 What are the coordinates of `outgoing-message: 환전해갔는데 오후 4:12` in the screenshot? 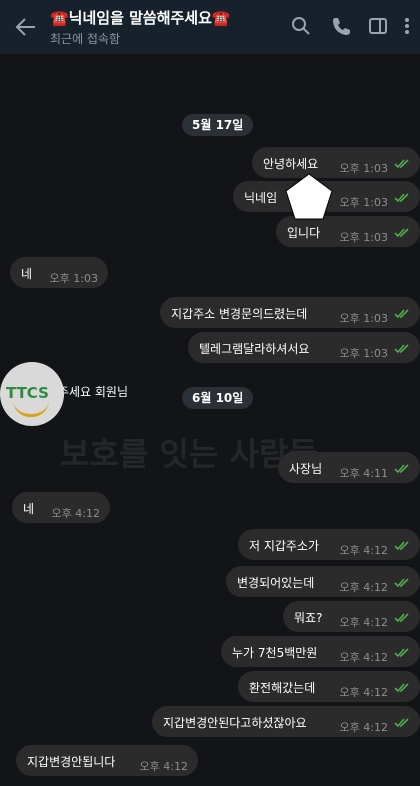 It's located at (329, 686).